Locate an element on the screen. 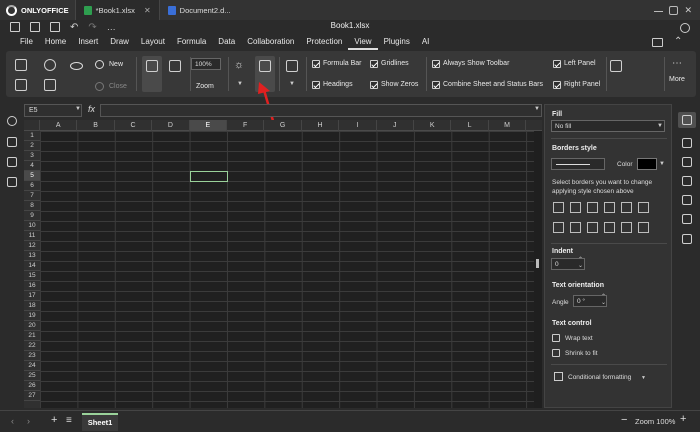 Image resolution: width=700 pixels, height=432 pixels. feedback-icon is located at coordinates (12, 182).